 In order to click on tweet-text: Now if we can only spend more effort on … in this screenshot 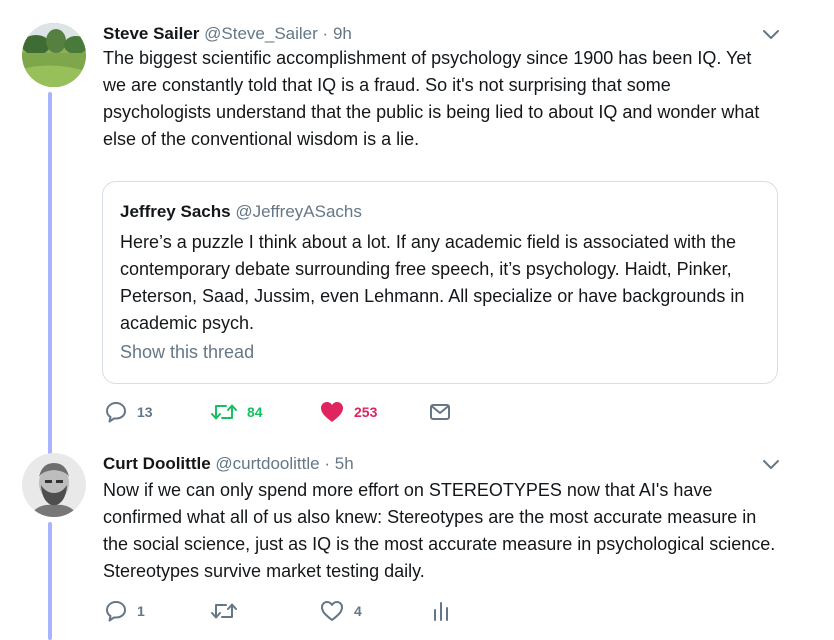, I will do `click(439, 530)`.